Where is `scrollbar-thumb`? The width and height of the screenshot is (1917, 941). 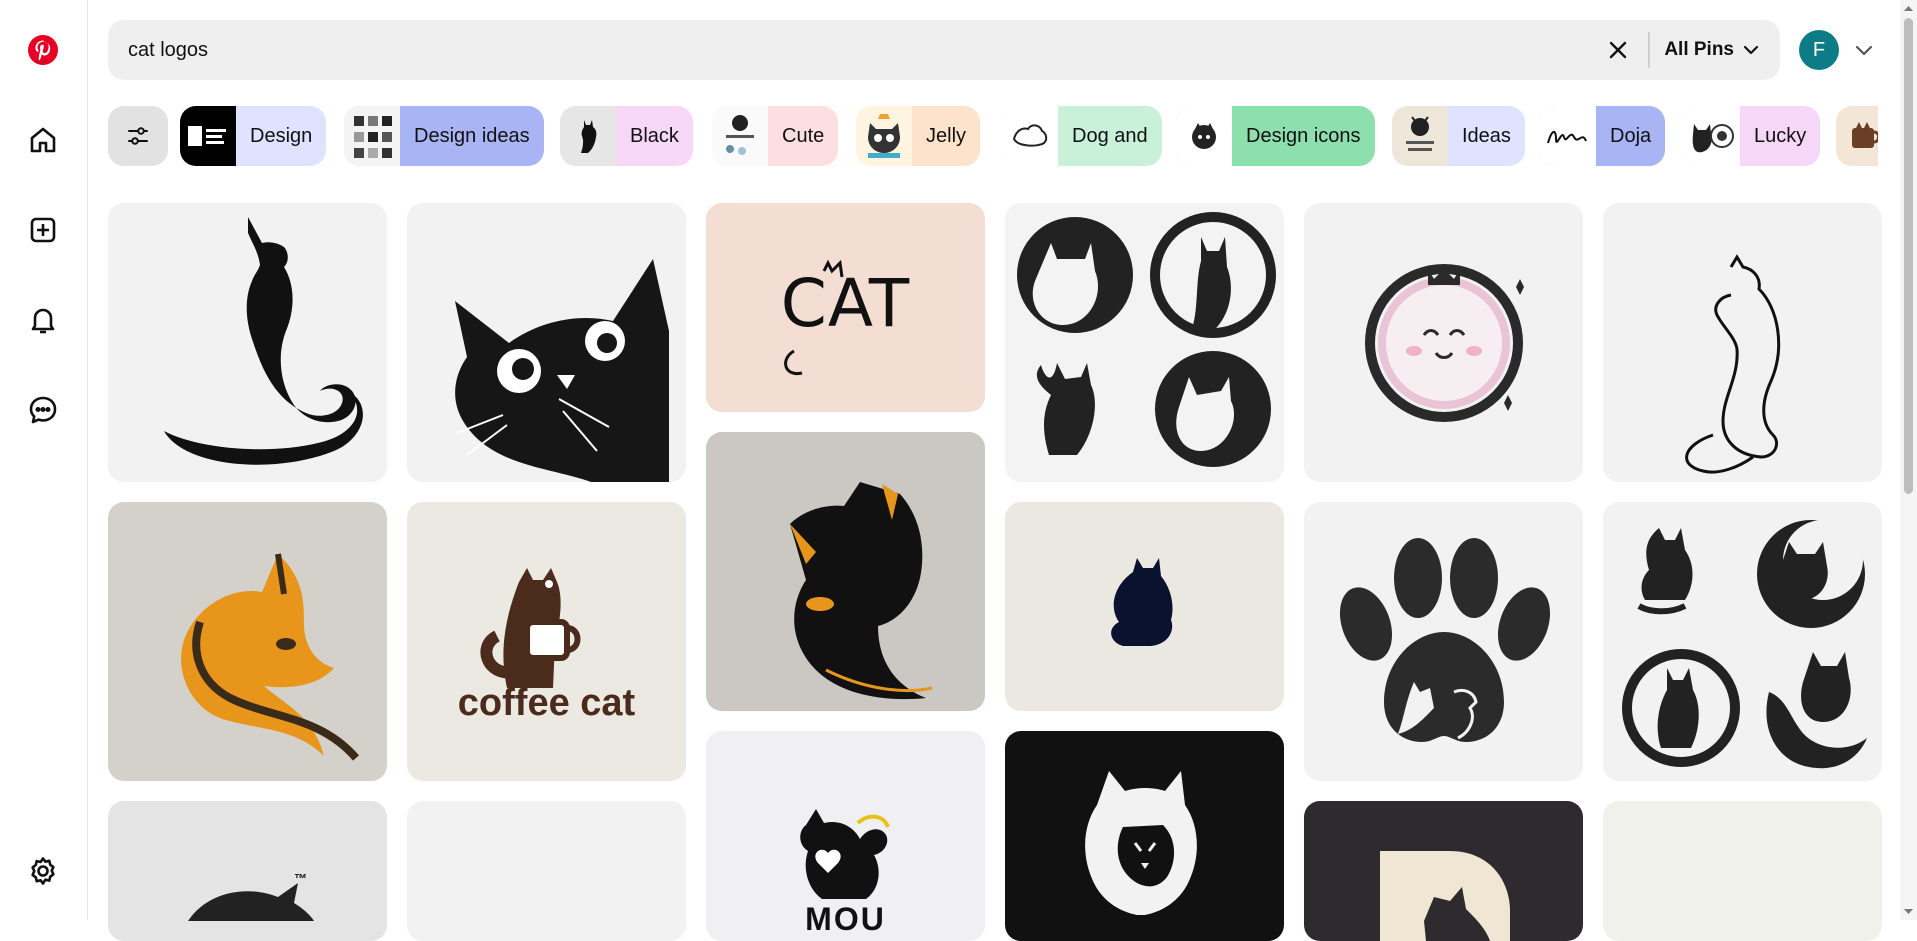 scrollbar-thumb is located at coordinates (1908, 256).